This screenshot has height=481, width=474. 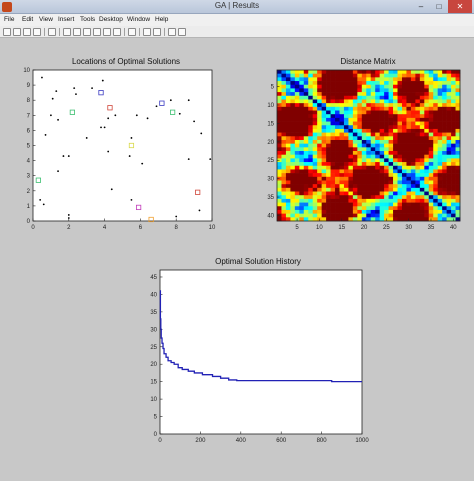 What do you see at coordinates (161, 19) in the screenshot?
I see `menu-help: Help` at bounding box center [161, 19].